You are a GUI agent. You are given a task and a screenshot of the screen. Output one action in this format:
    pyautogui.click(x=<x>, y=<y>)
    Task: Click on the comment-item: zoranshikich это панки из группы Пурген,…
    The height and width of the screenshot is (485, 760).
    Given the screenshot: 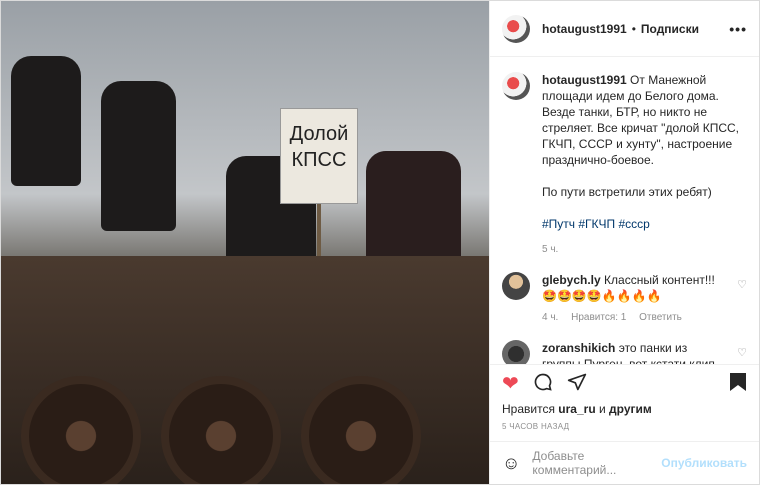 What is the action you would take?
    pyautogui.click(x=624, y=352)
    